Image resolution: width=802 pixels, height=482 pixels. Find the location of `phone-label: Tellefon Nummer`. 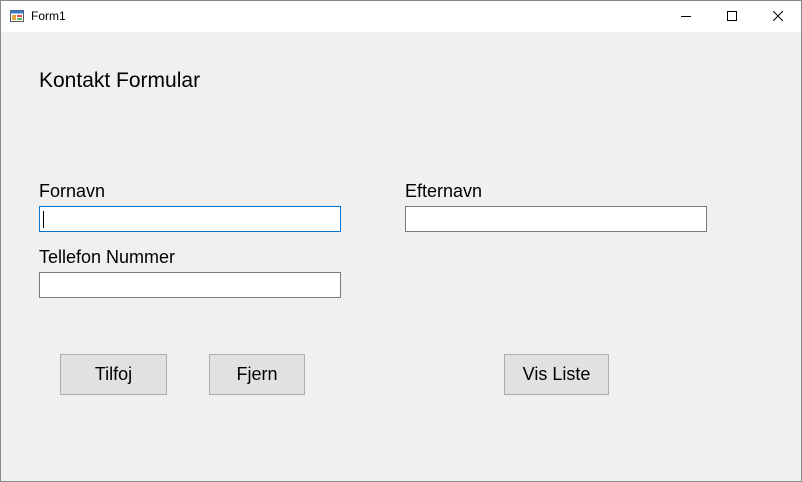

phone-label: Tellefon Nummer is located at coordinates (107, 257).